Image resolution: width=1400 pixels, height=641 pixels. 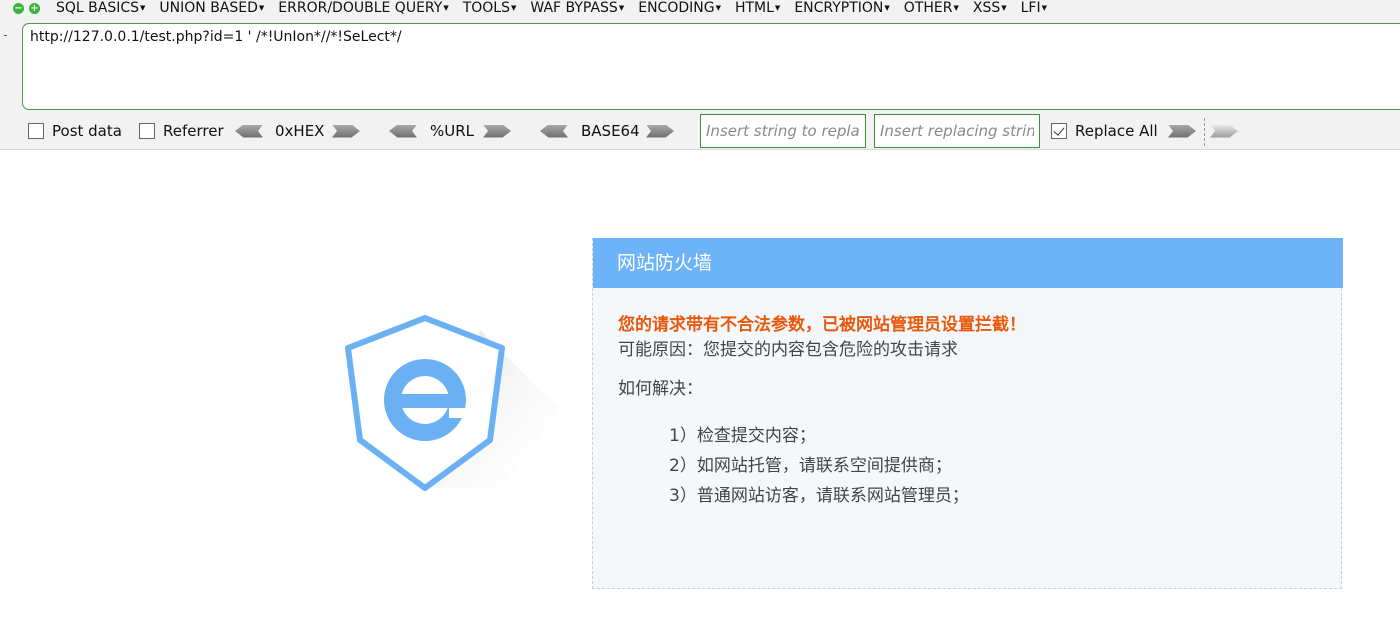 What do you see at coordinates (660, 389) in the screenshot?
I see `how-to-fix-label: 如何解决：` at bounding box center [660, 389].